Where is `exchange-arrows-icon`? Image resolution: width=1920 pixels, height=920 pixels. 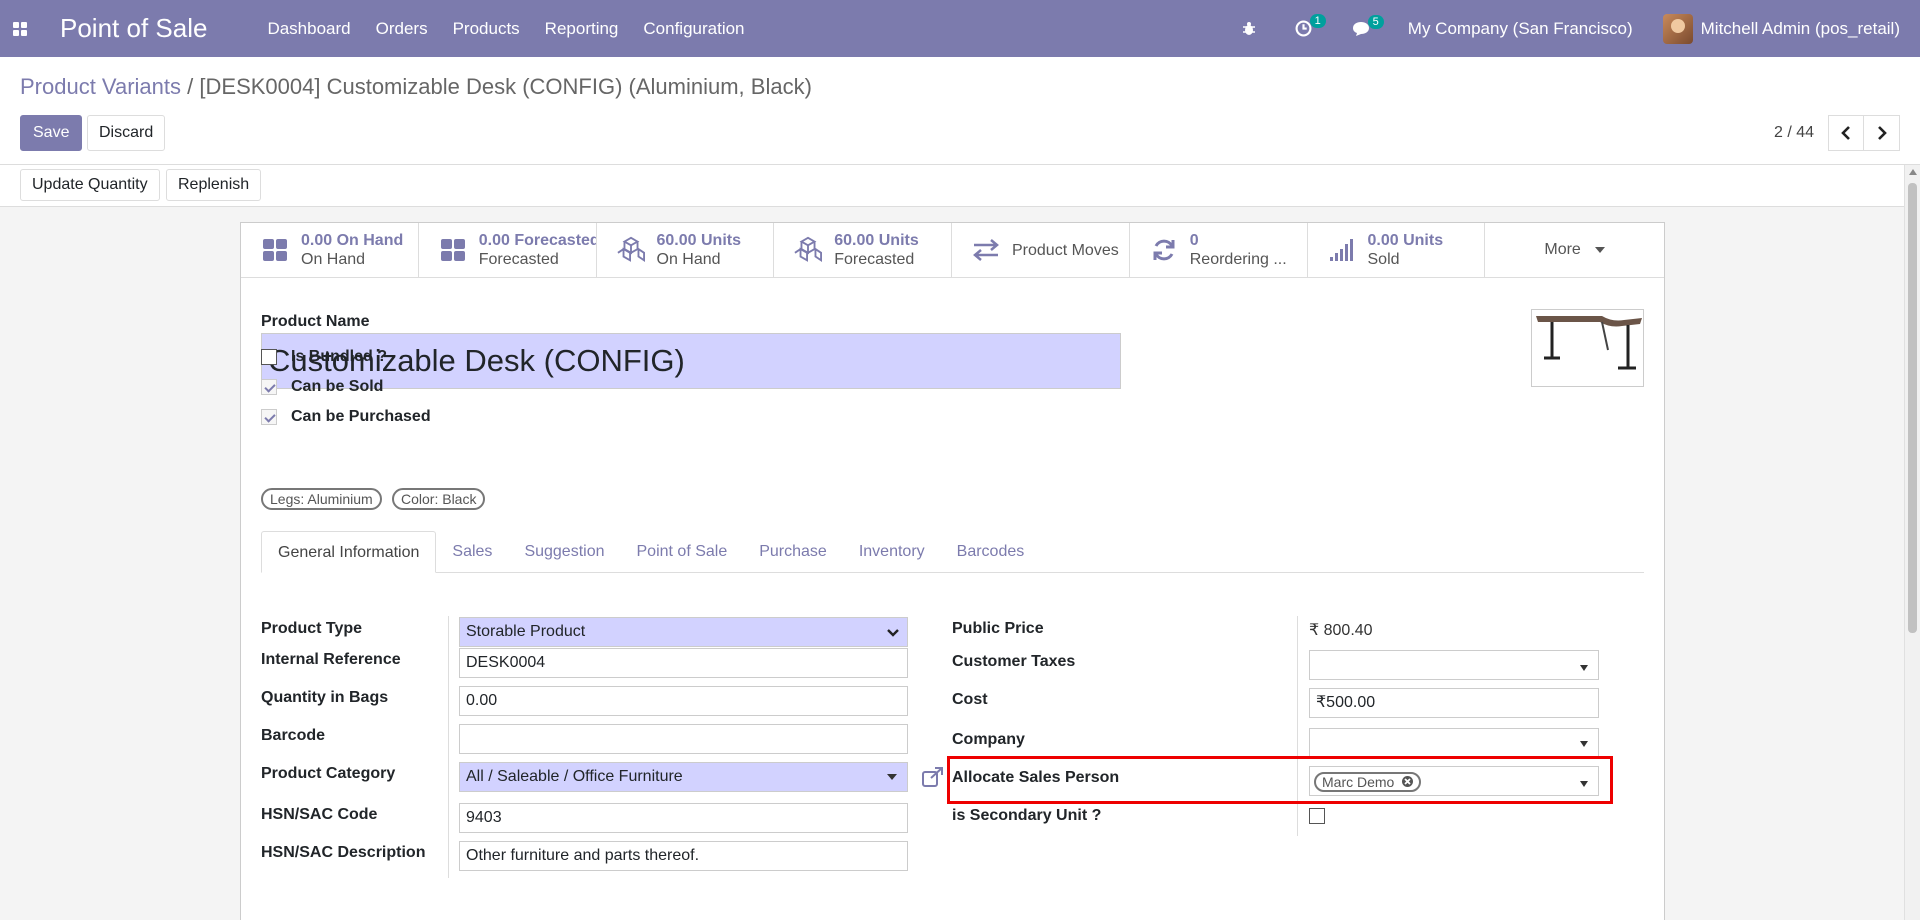 exchange-arrows-icon is located at coordinates (986, 250).